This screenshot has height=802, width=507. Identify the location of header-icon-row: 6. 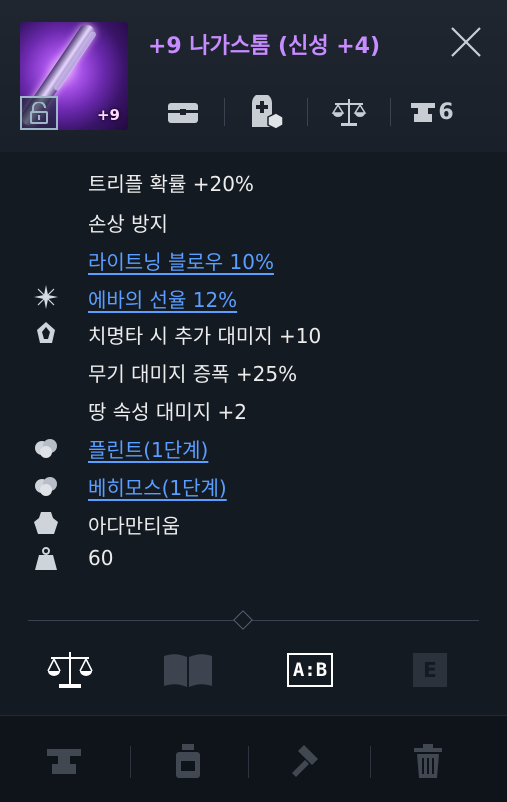
(314, 112).